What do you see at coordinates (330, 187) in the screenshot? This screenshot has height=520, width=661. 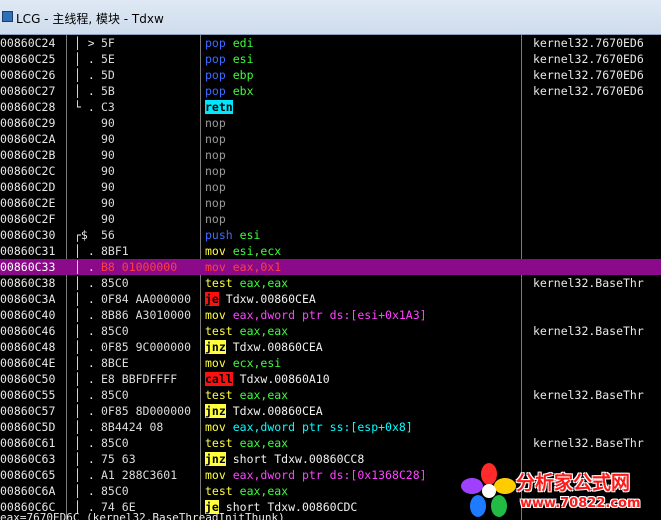 I see `instruction-row: 00860C2D 90 nop` at bounding box center [330, 187].